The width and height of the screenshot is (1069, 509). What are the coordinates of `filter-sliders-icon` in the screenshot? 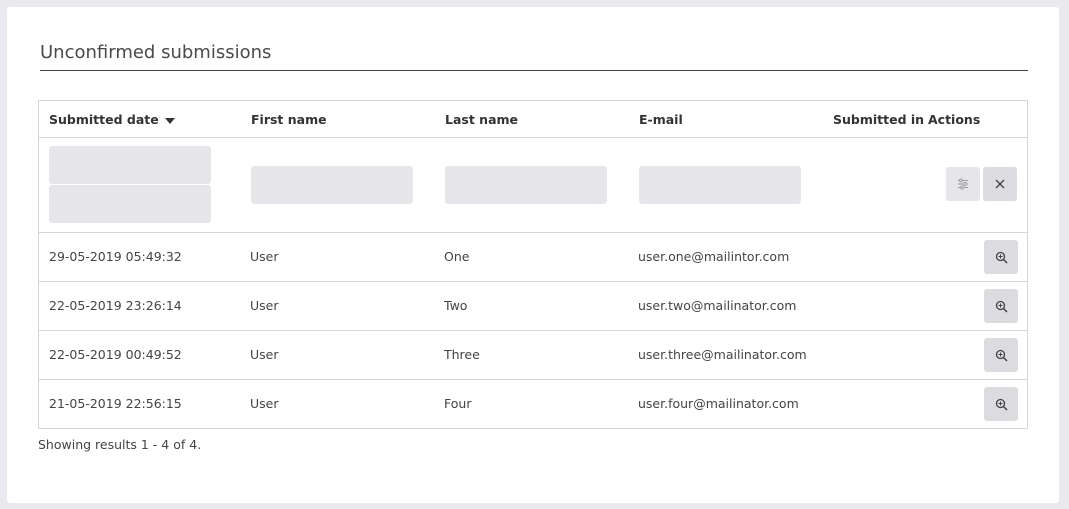 It's located at (963, 184).